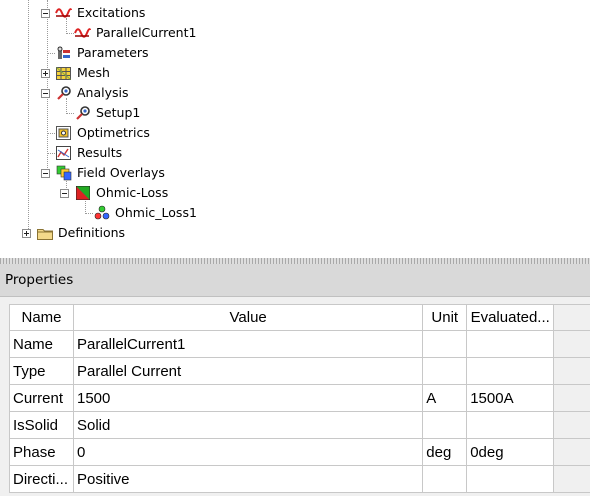 The width and height of the screenshot is (590, 496). I want to click on property-row-direction: Directi... Positive, so click(299, 479).